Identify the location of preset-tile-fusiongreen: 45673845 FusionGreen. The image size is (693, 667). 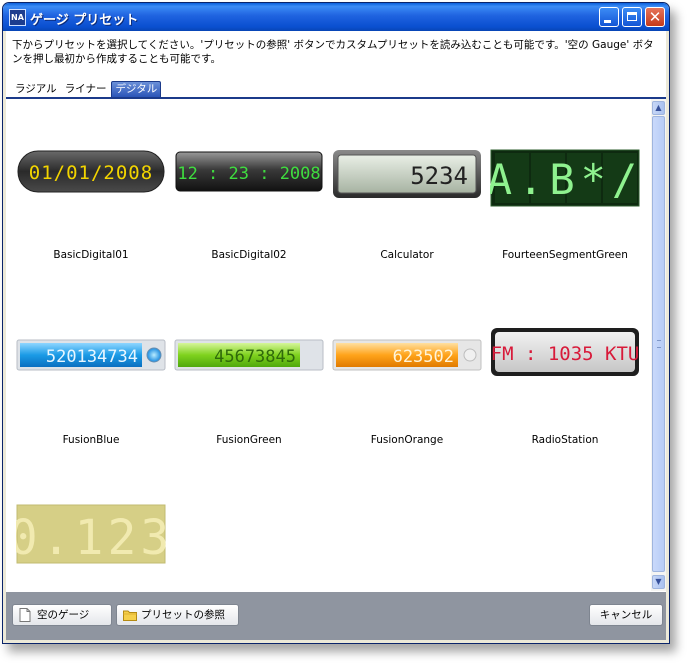
(249, 394).